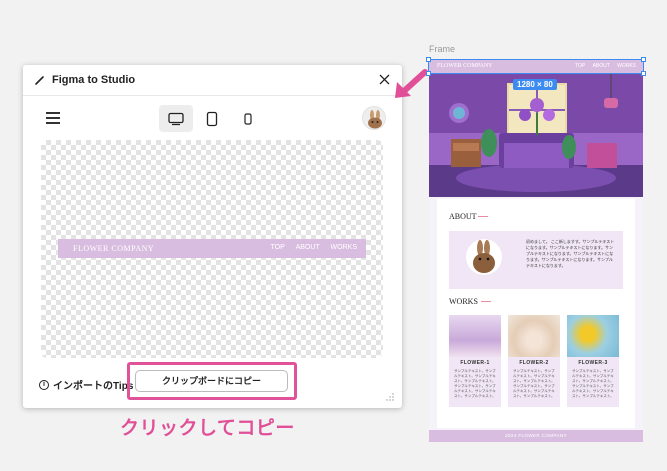  I want to click on tab-desktop, so click(176, 118).